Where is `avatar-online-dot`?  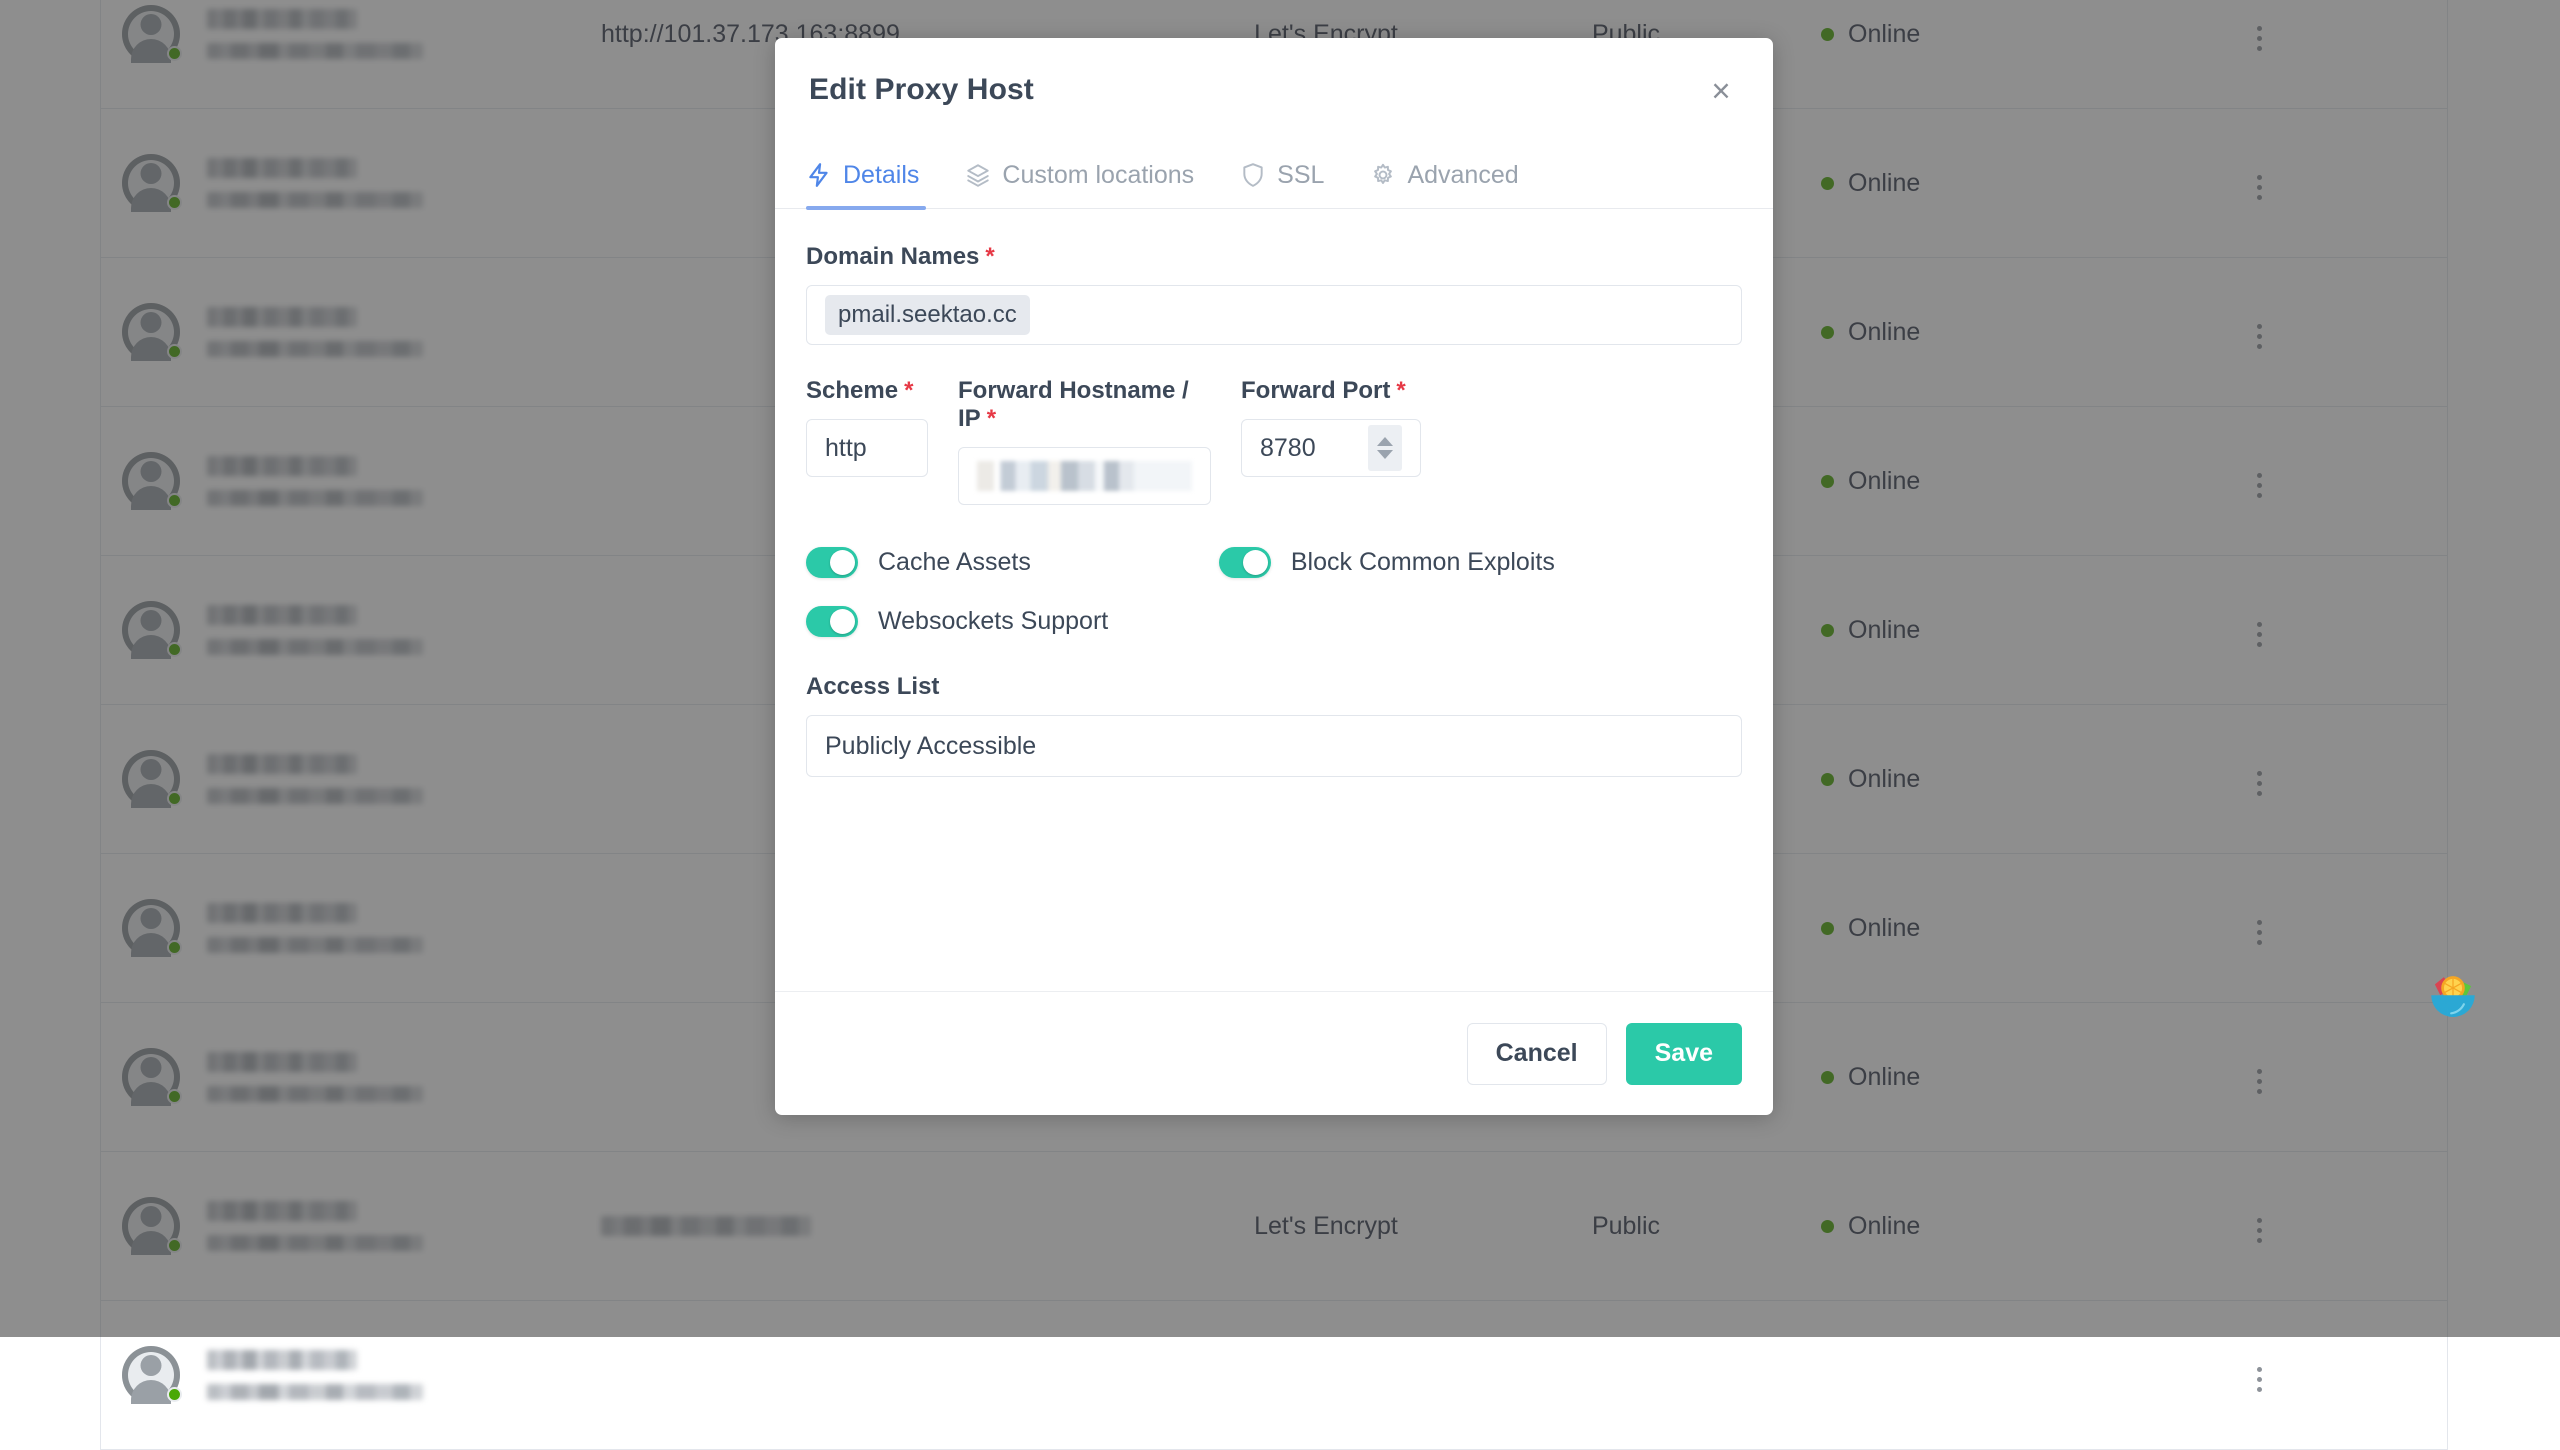 avatar-online-dot is located at coordinates (174, 1394).